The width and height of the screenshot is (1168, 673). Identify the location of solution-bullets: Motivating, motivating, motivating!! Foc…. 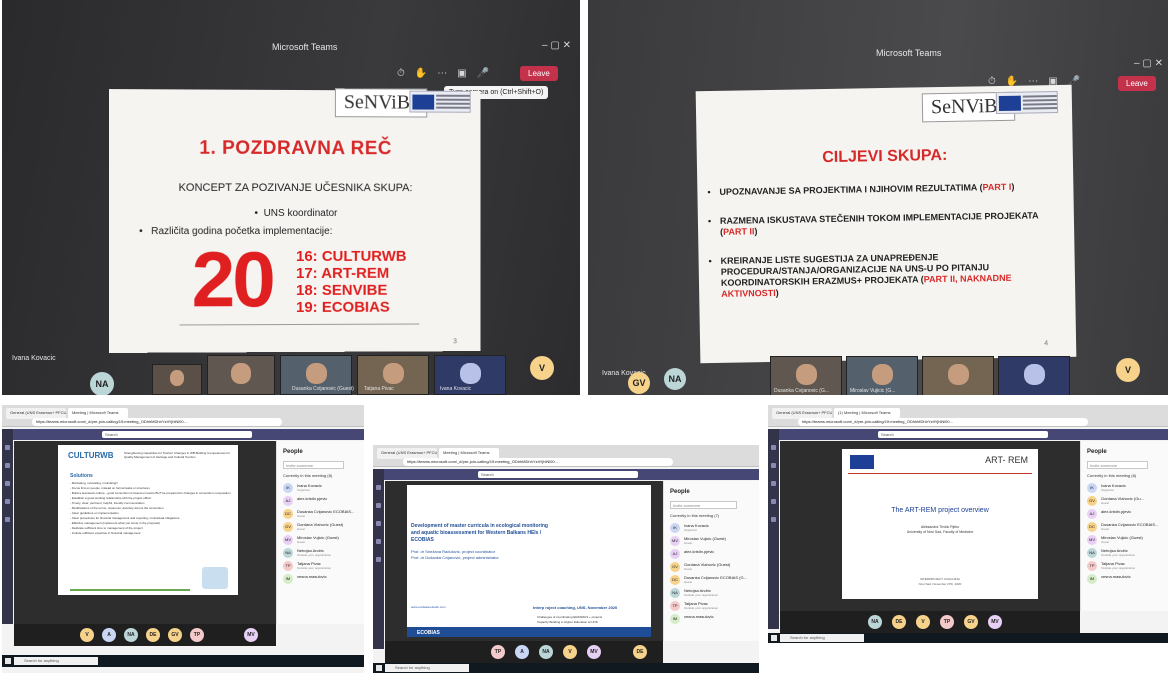
(150, 508).